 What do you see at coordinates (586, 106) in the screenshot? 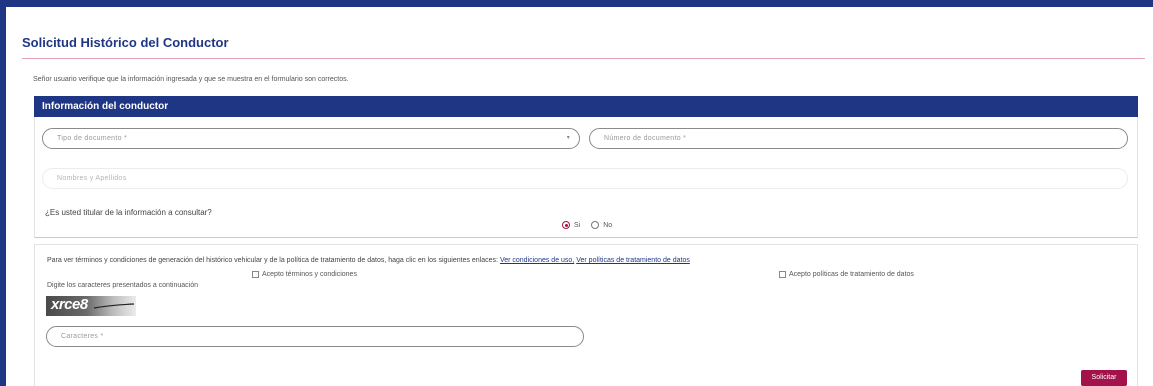
I see `section-header-driver-info: Información del conductor` at bounding box center [586, 106].